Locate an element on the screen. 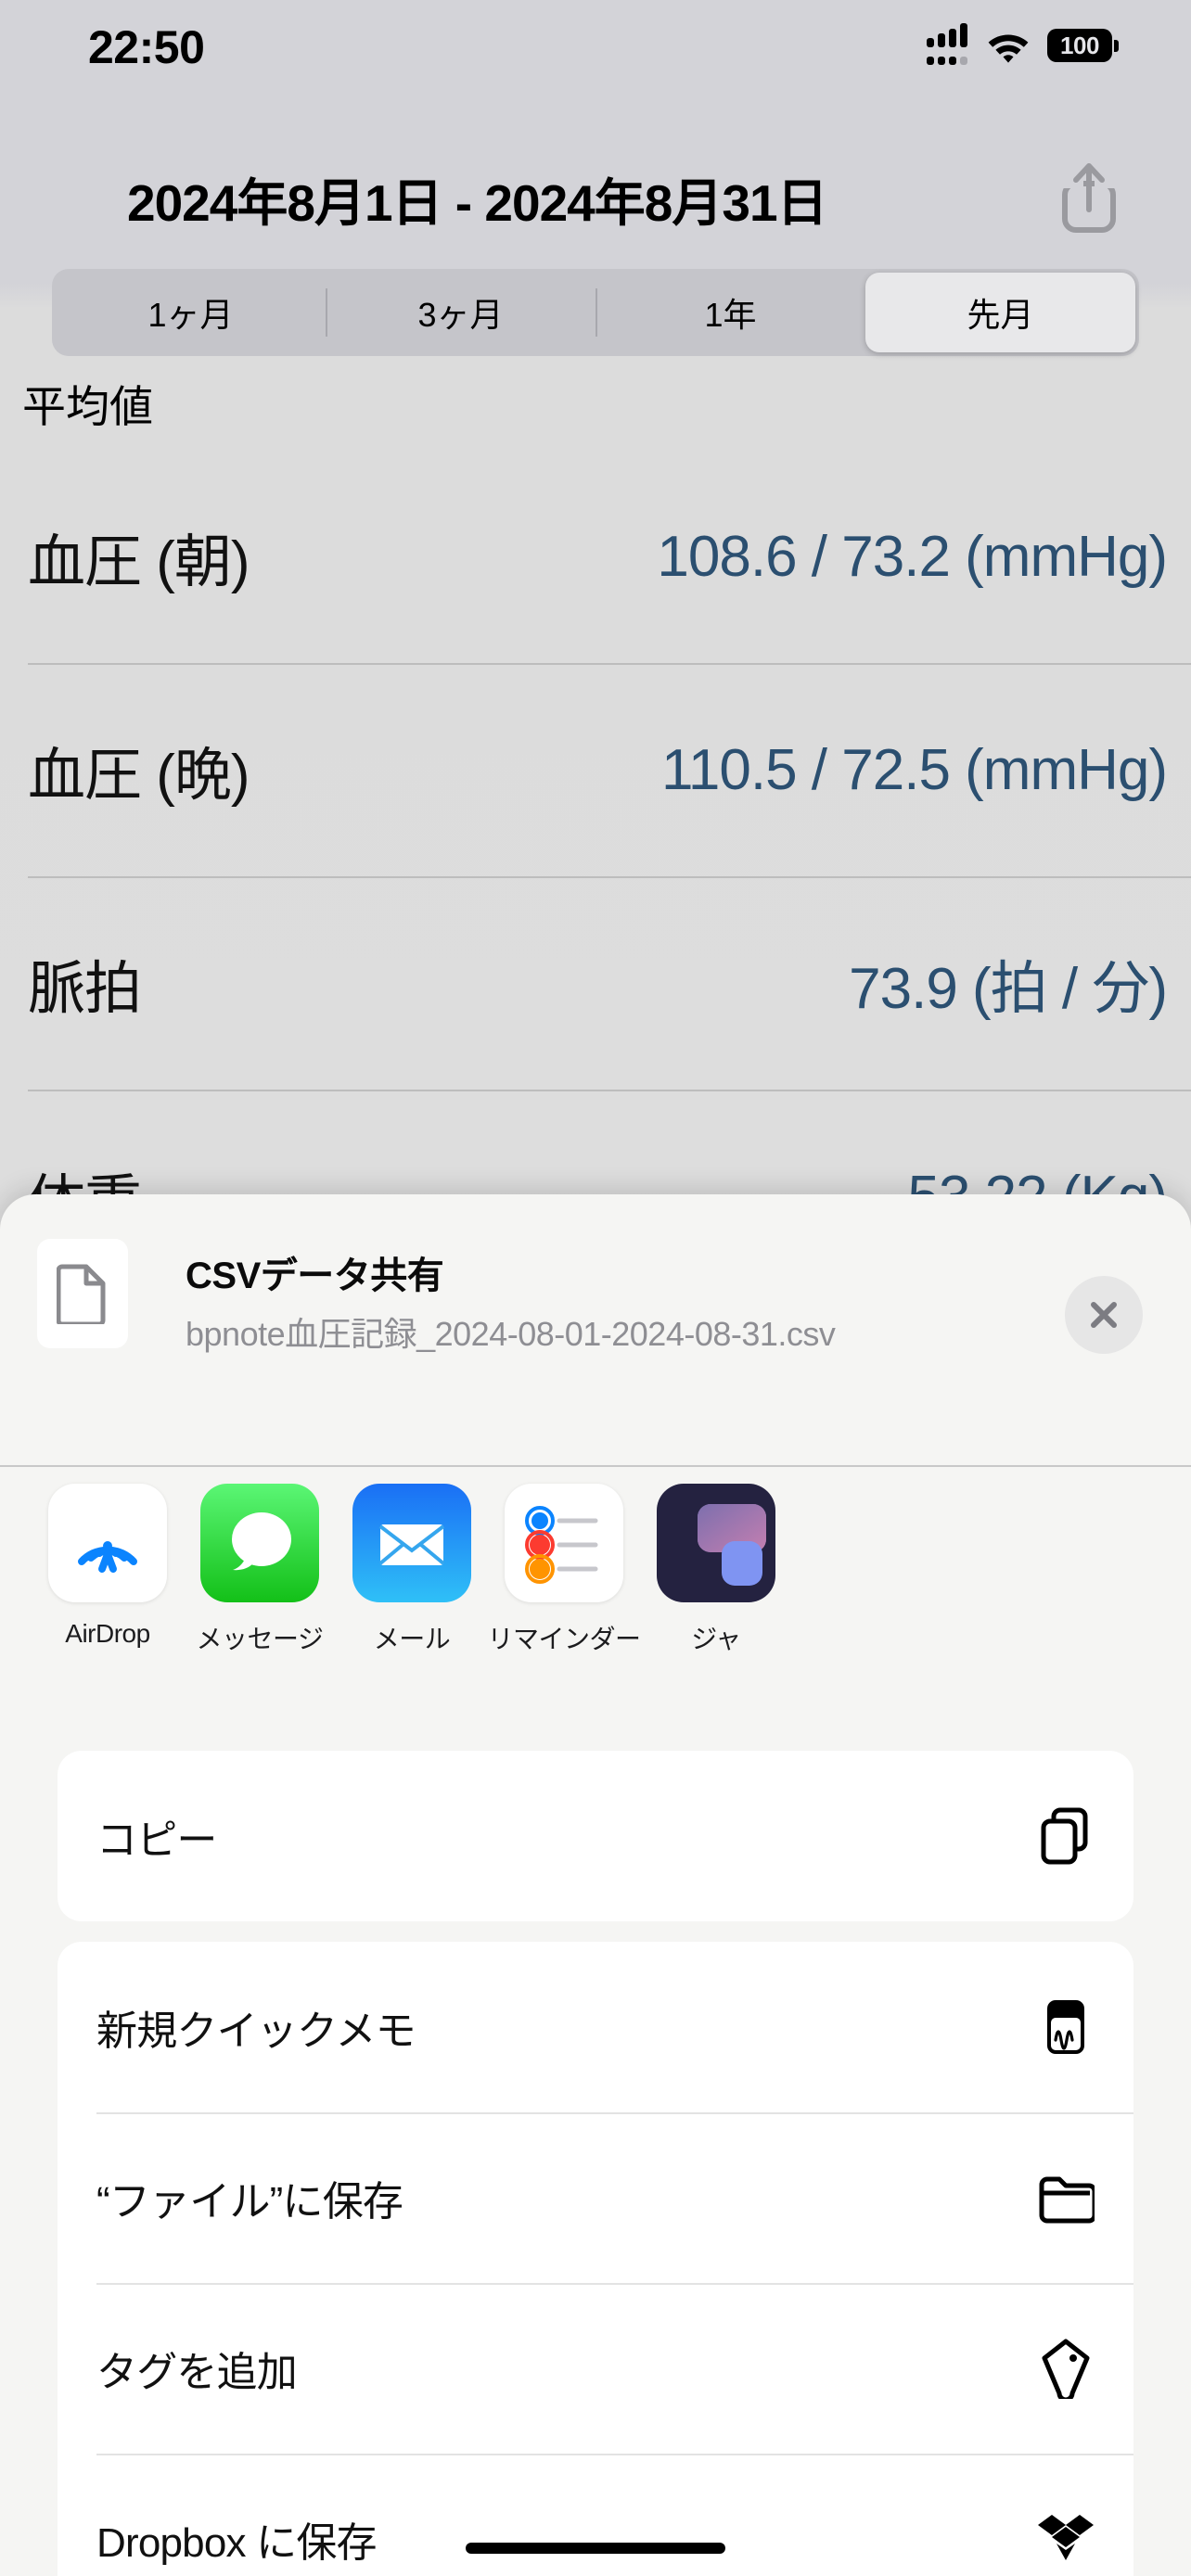 This screenshot has width=1191, height=2576. status-bar: 22:50 100 is located at coordinates (595, 45).